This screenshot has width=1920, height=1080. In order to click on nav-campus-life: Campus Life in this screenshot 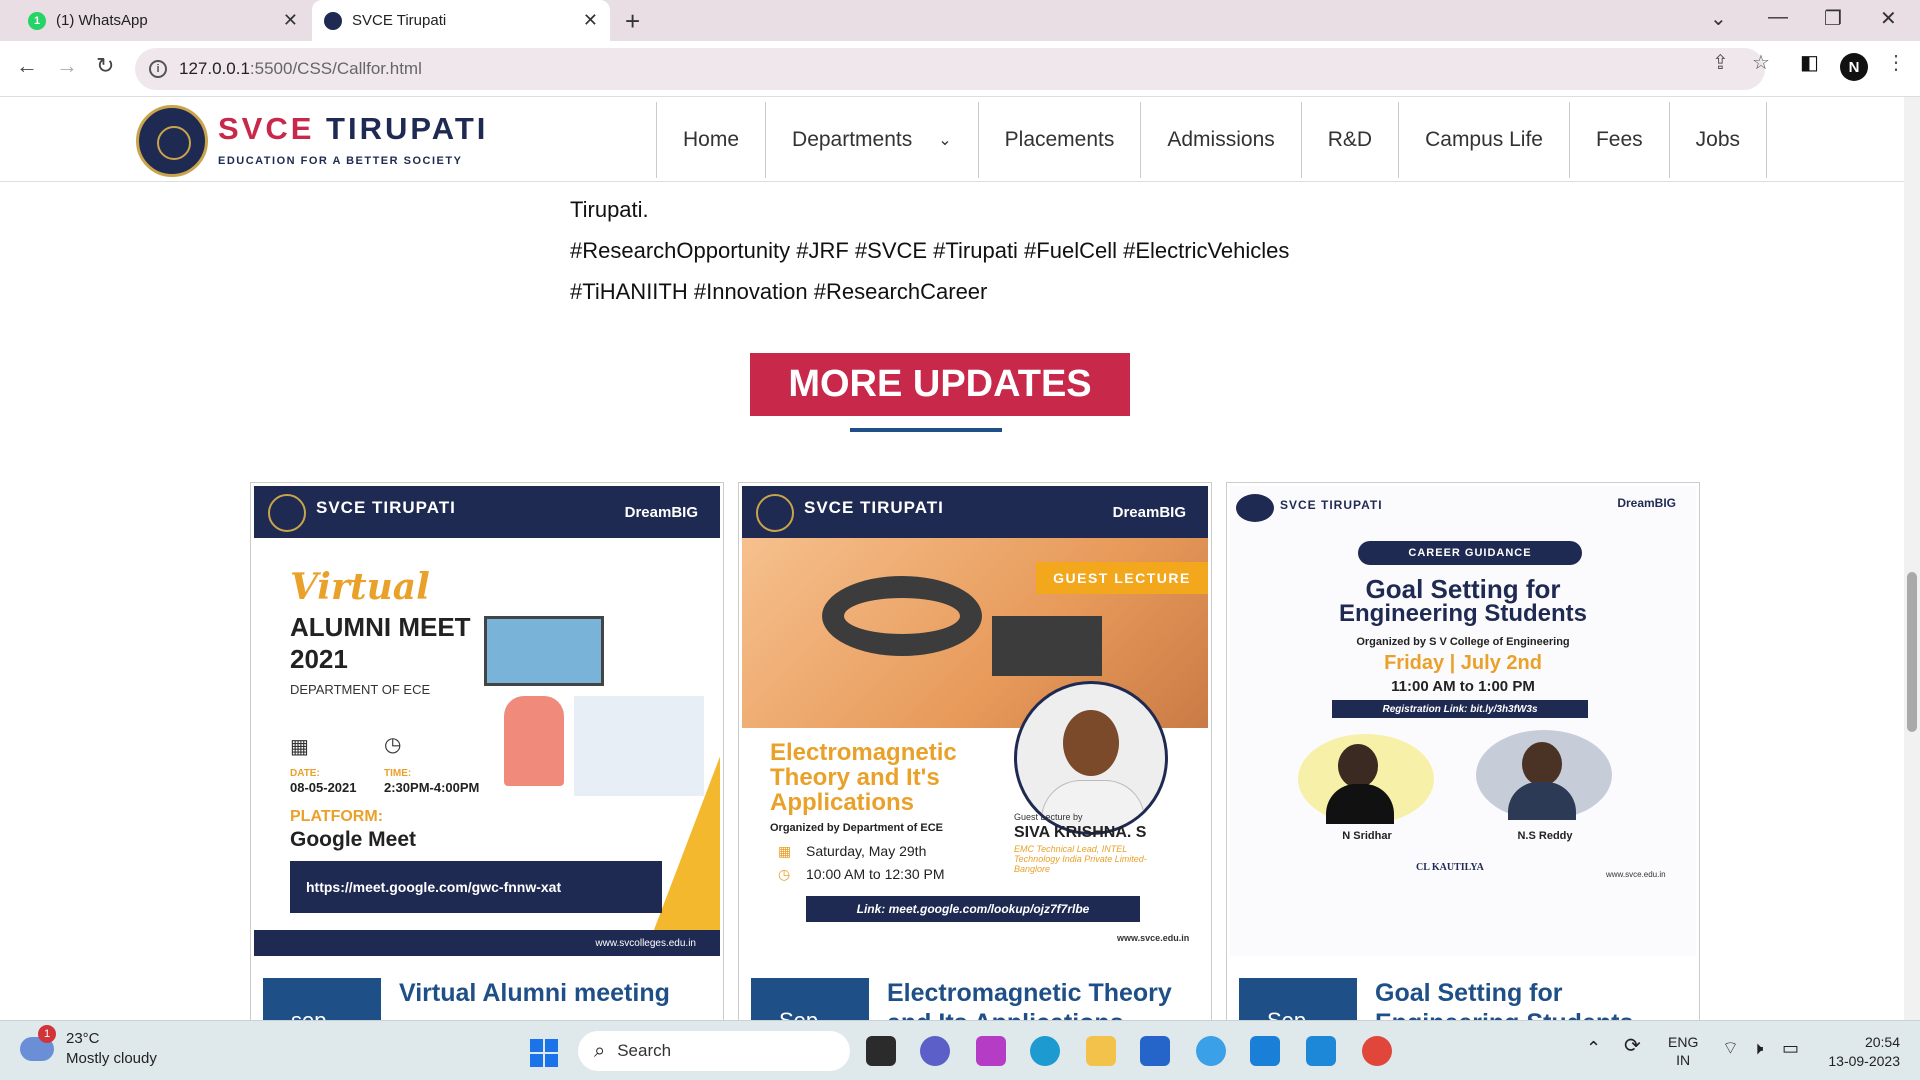, I will do `click(1484, 140)`.